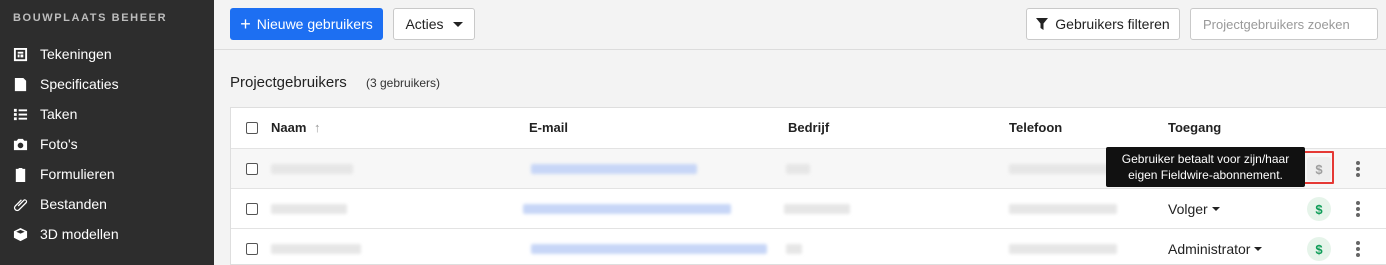  I want to click on tasks-icon, so click(20, 114).